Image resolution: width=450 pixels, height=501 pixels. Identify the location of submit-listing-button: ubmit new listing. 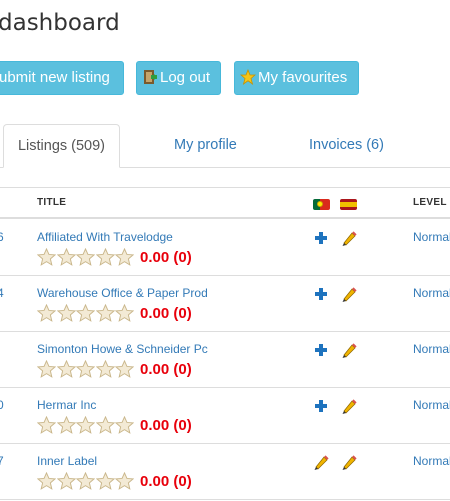
(62, 78).